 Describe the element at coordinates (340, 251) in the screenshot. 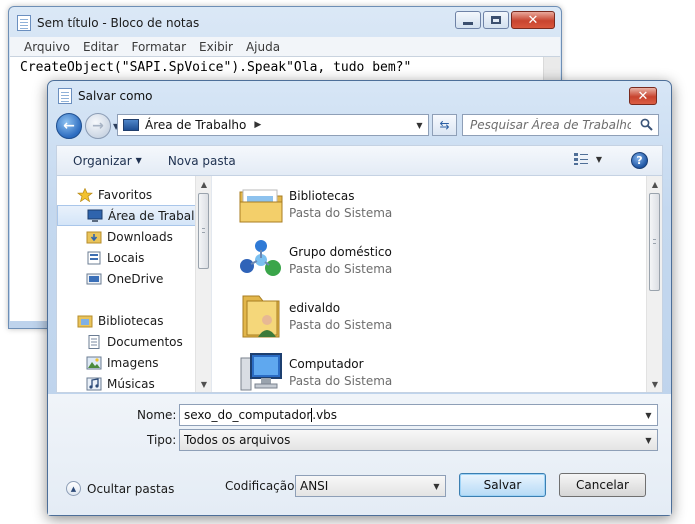

I see `file-name: Grupo doméstico` at that location.